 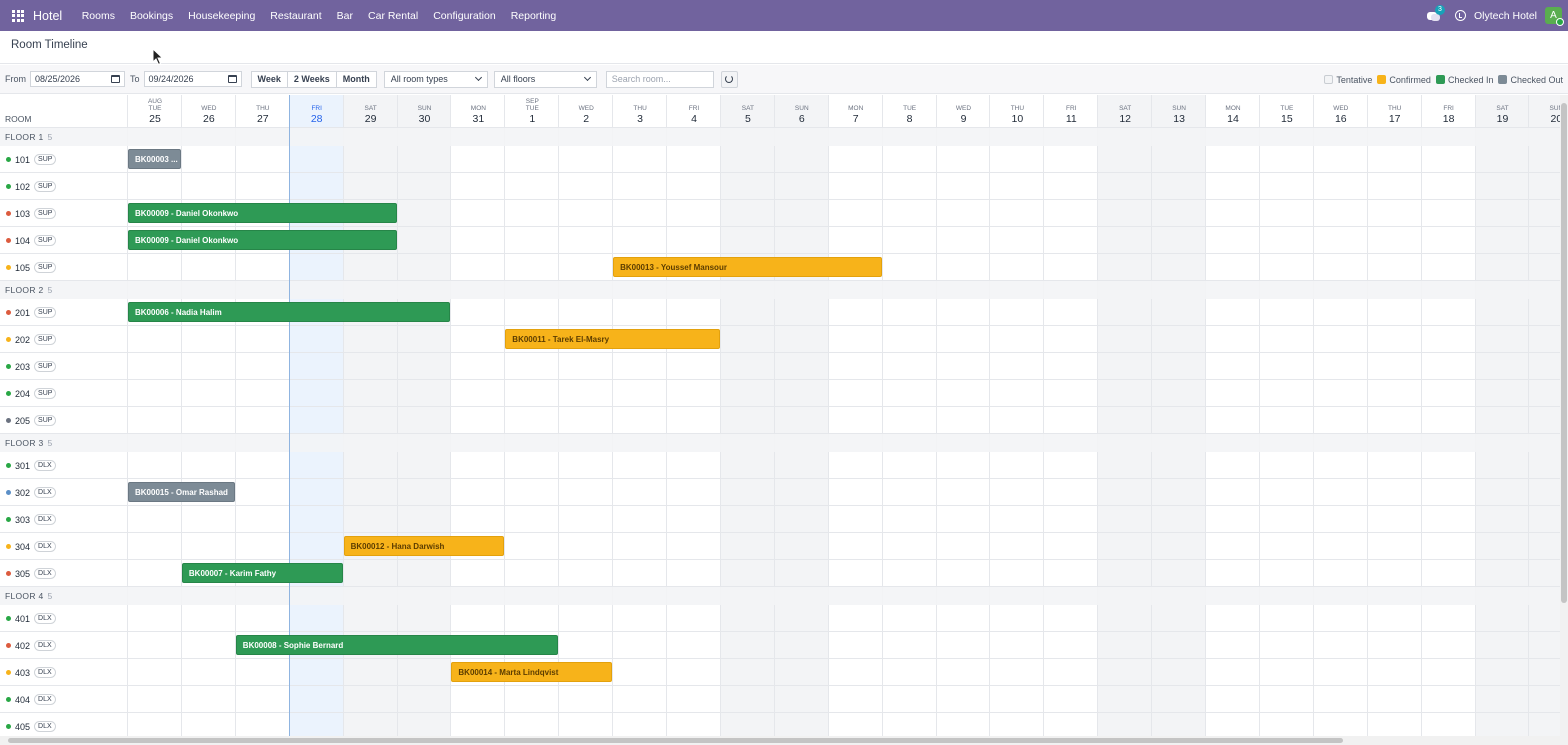 I want to click on room-row-304: 304 DLX, so click(x=63, y=546).